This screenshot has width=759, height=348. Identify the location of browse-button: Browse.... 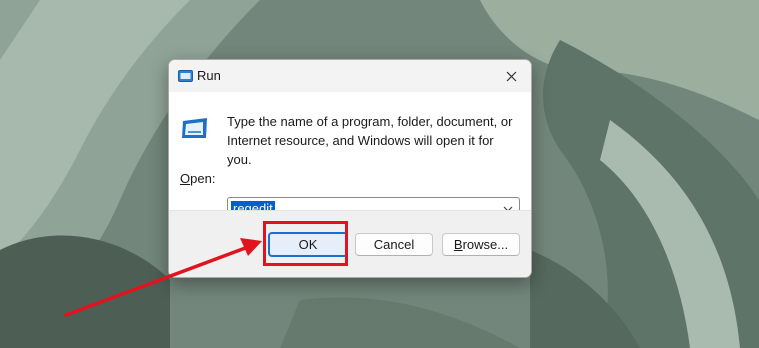
(481, 244).